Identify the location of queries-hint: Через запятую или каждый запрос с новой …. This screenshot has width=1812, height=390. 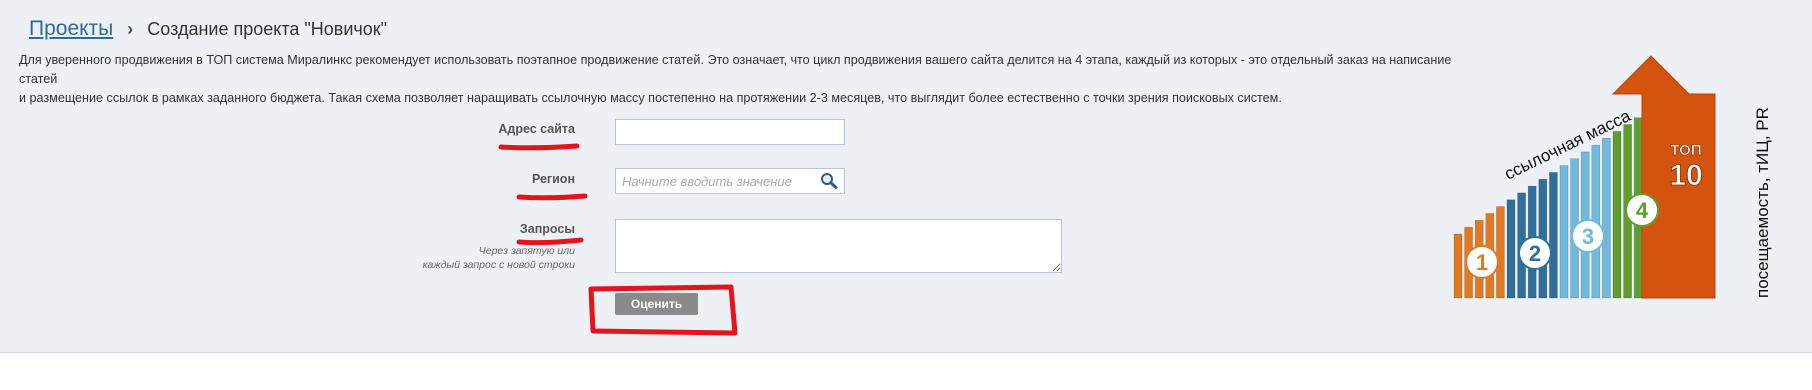
(477, 258).